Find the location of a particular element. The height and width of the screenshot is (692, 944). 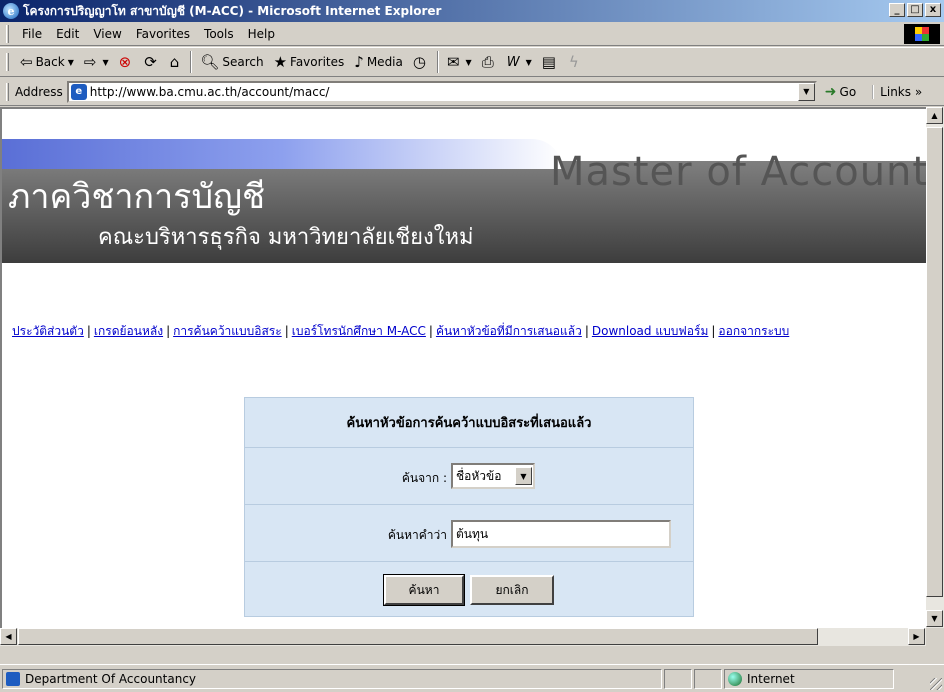

nav-link-profile: ประวัติส่วนตัว is located at coordinates (48, 331).